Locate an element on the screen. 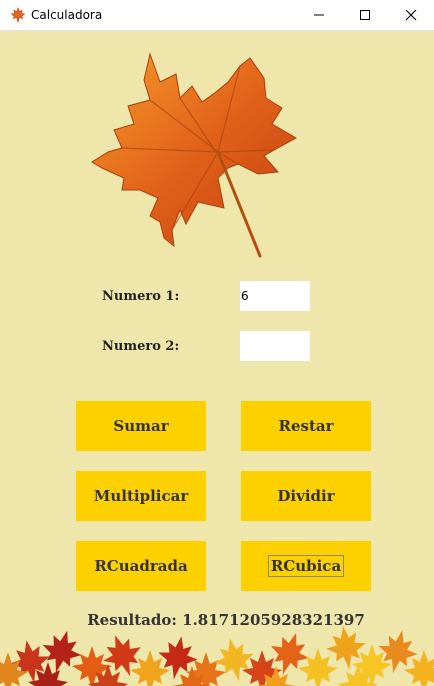 This screenshot has width=434, height=686. close-button is located at coordinates (411, 15).